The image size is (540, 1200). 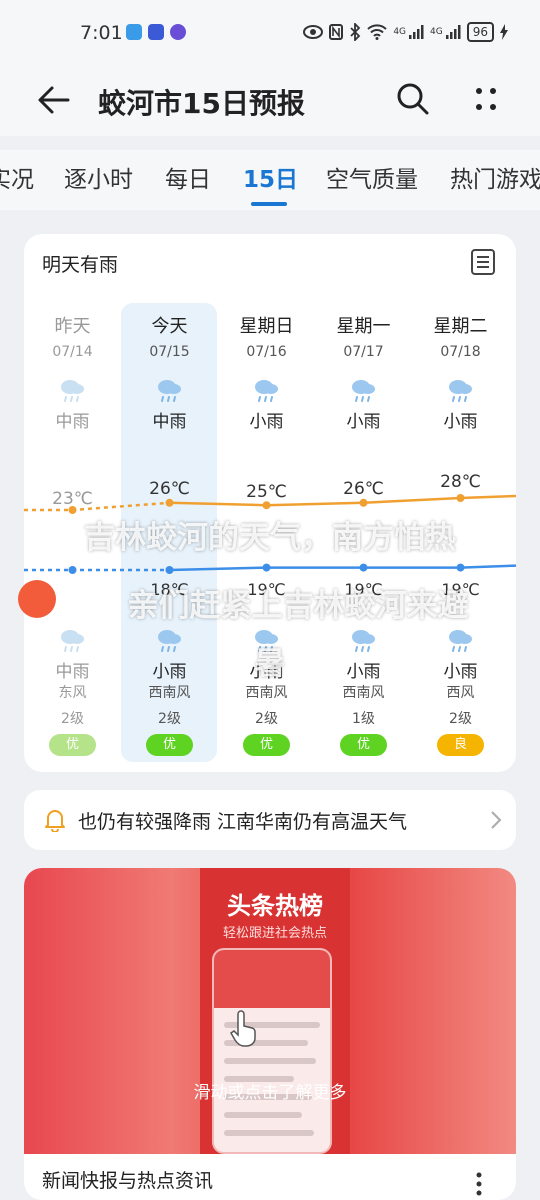 I want to click on day-name: 昨天, so click(x=72, y=326).